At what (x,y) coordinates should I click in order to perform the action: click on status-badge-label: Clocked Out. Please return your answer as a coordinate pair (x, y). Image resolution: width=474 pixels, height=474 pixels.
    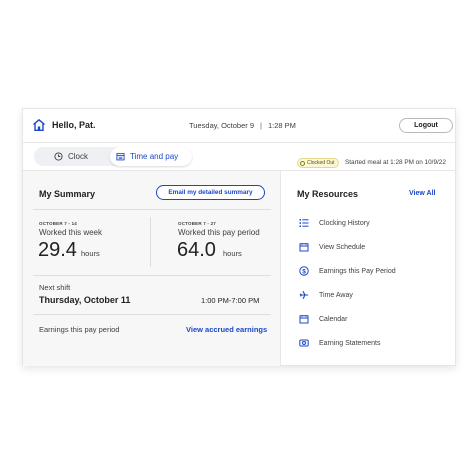
    Looking at the image, I should click on (321, 163).